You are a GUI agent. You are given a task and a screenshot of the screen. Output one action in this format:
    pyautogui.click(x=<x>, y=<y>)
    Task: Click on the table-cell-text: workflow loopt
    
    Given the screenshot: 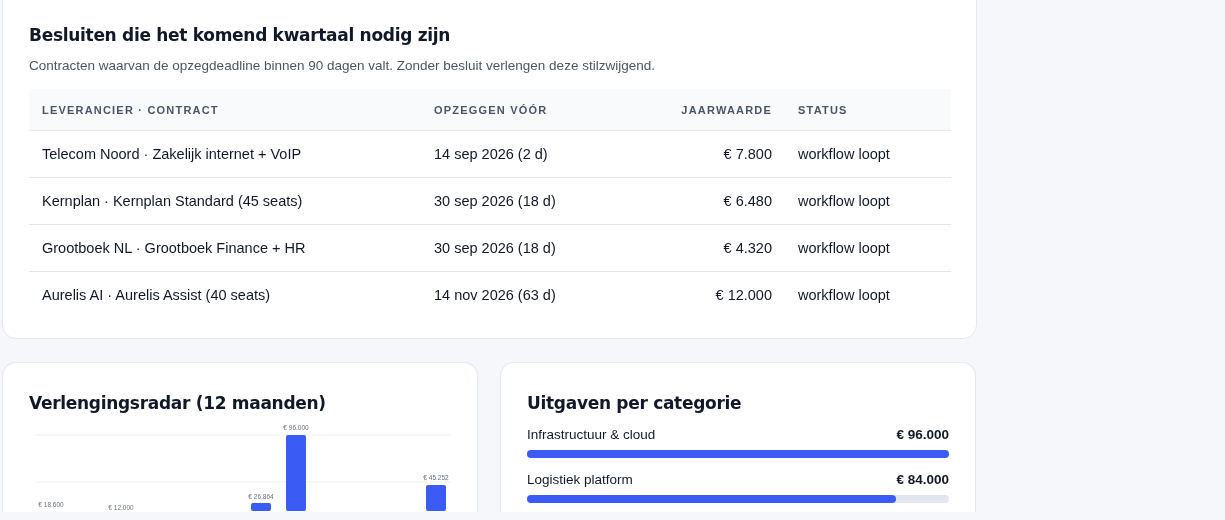 What is the action you would take?
    pyautogui.click(x=844, y=295)
    